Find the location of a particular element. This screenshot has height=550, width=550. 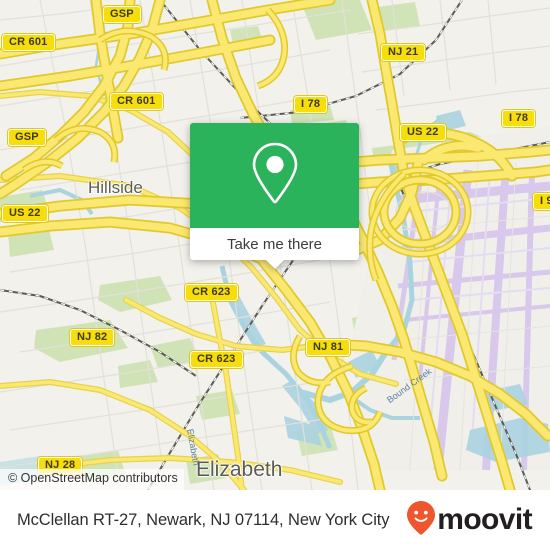

location-popup-card: Take me there is located at coordinates (274, 196).